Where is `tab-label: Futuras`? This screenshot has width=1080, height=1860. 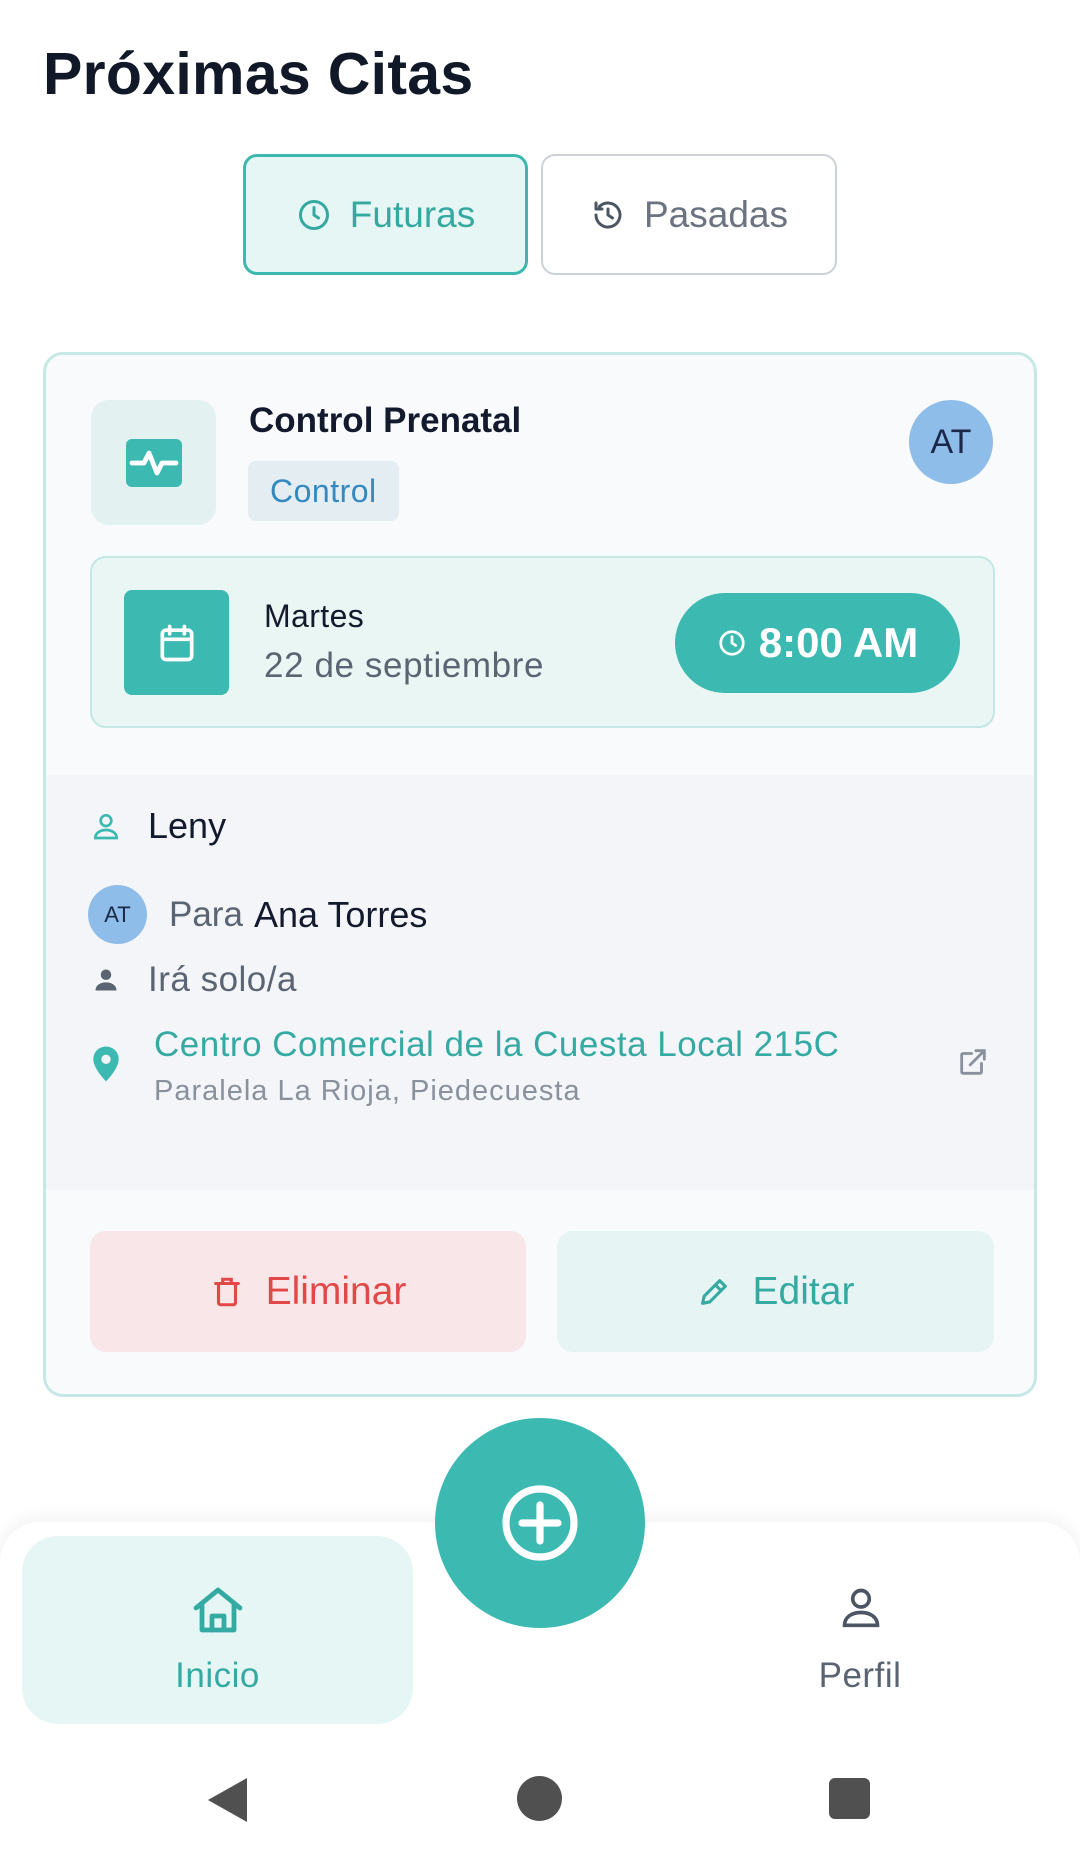 tab-label: Futuras is located at coordinates (412, 214).